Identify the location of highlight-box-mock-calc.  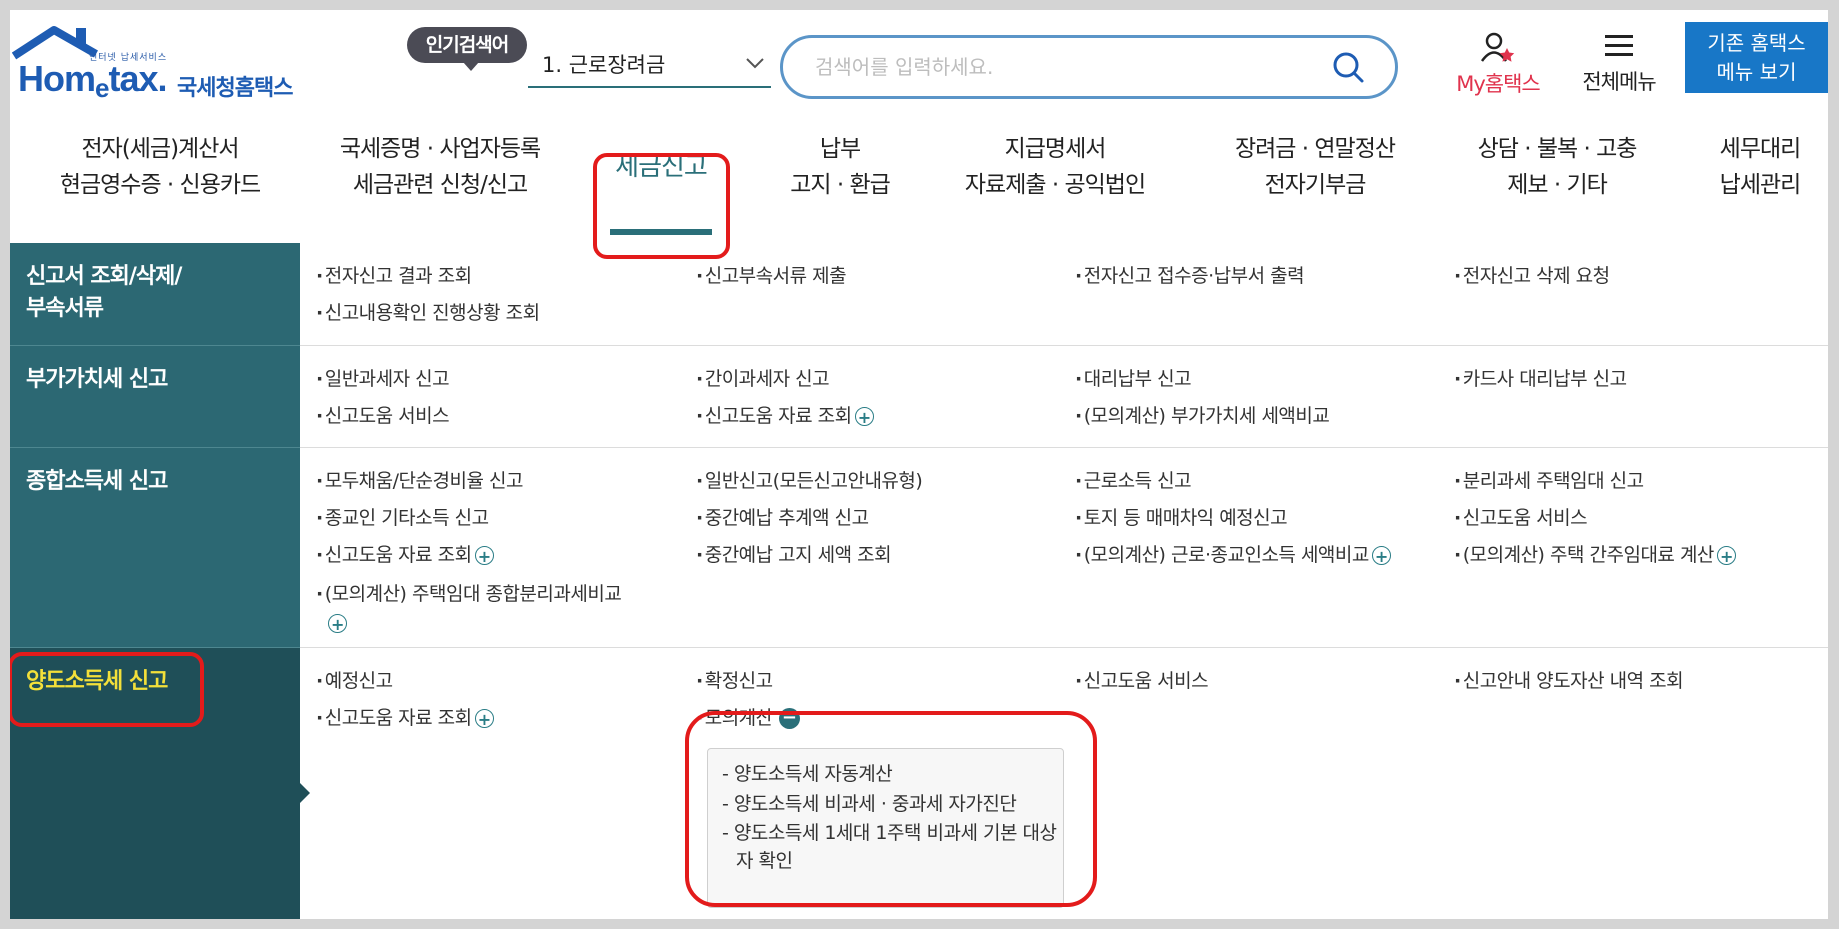
(891, 809).